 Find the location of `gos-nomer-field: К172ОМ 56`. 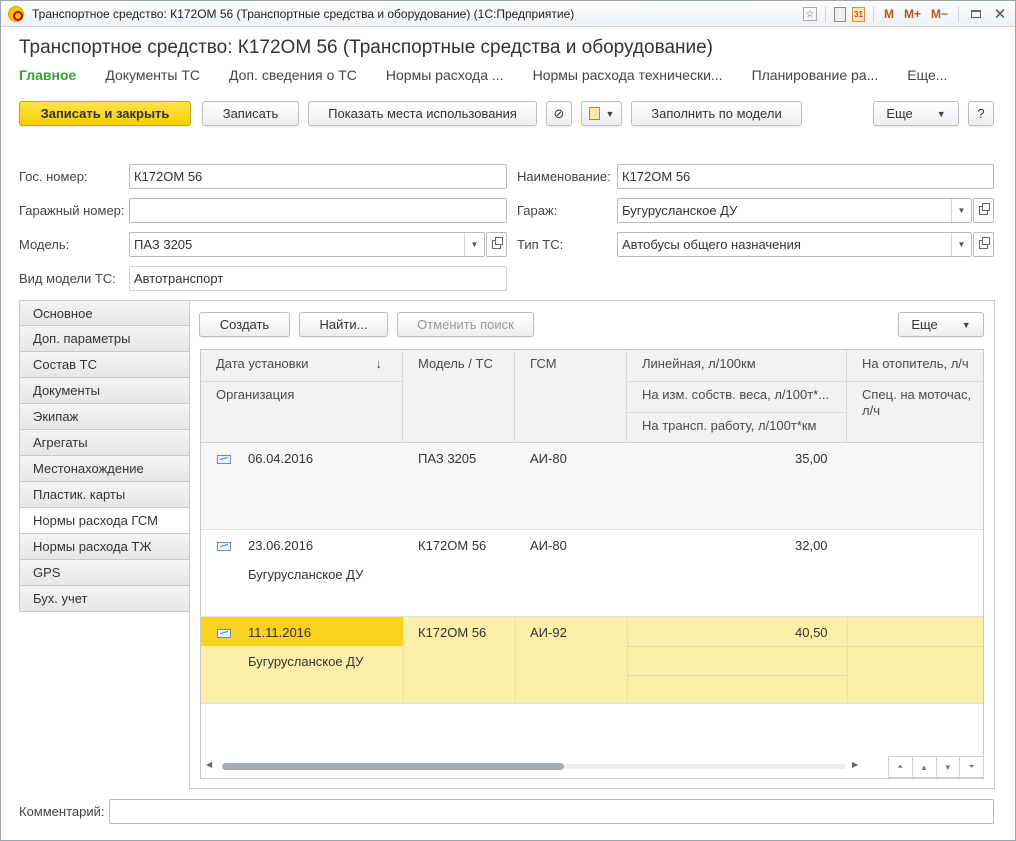

gos-nomer-field: К172ОМ 56 is located at coordinates (318, 176).